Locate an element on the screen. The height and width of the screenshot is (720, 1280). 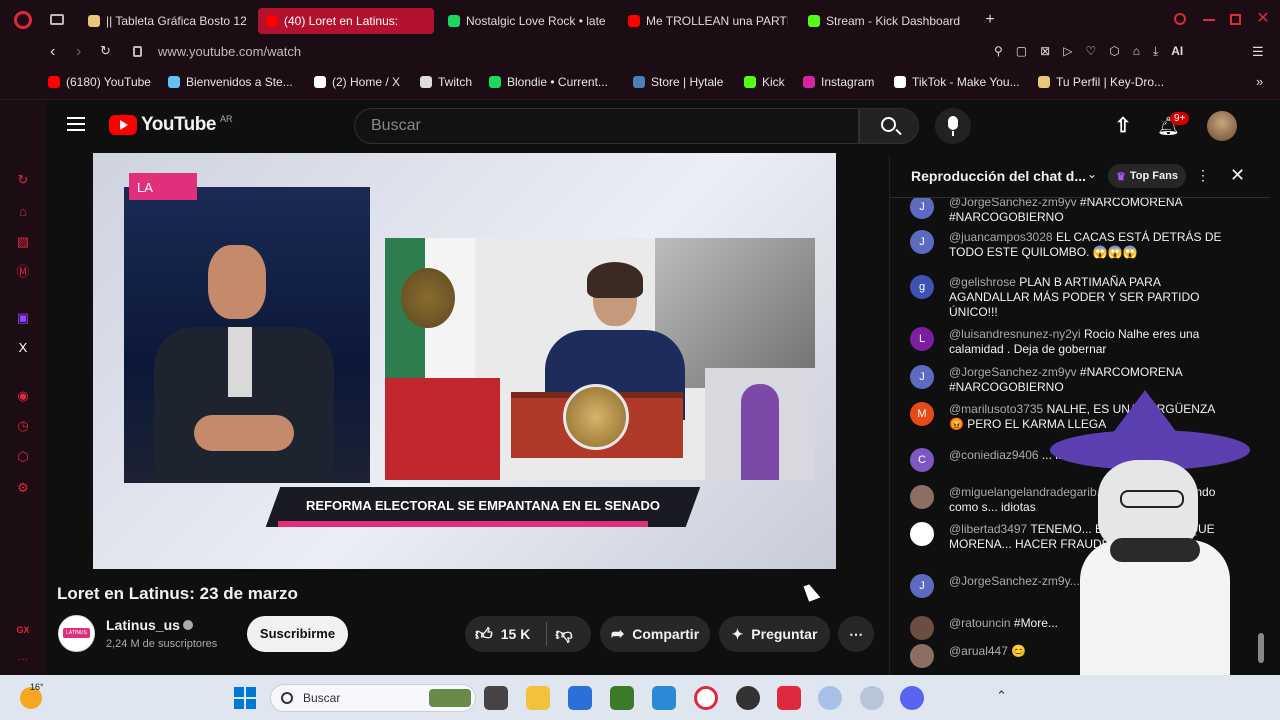
sidebar-settings-icon: ⚙ is located at coordinates (23, 488).